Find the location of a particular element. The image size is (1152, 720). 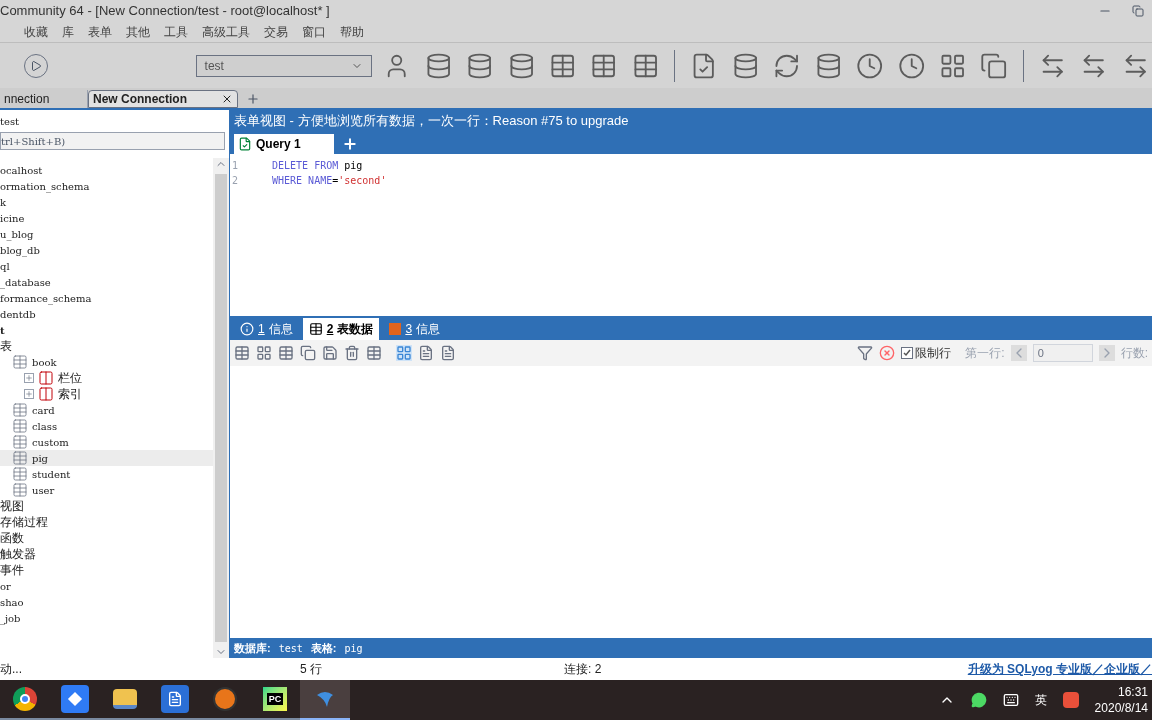

tree-item: pig is located at coordinates (106, 458).